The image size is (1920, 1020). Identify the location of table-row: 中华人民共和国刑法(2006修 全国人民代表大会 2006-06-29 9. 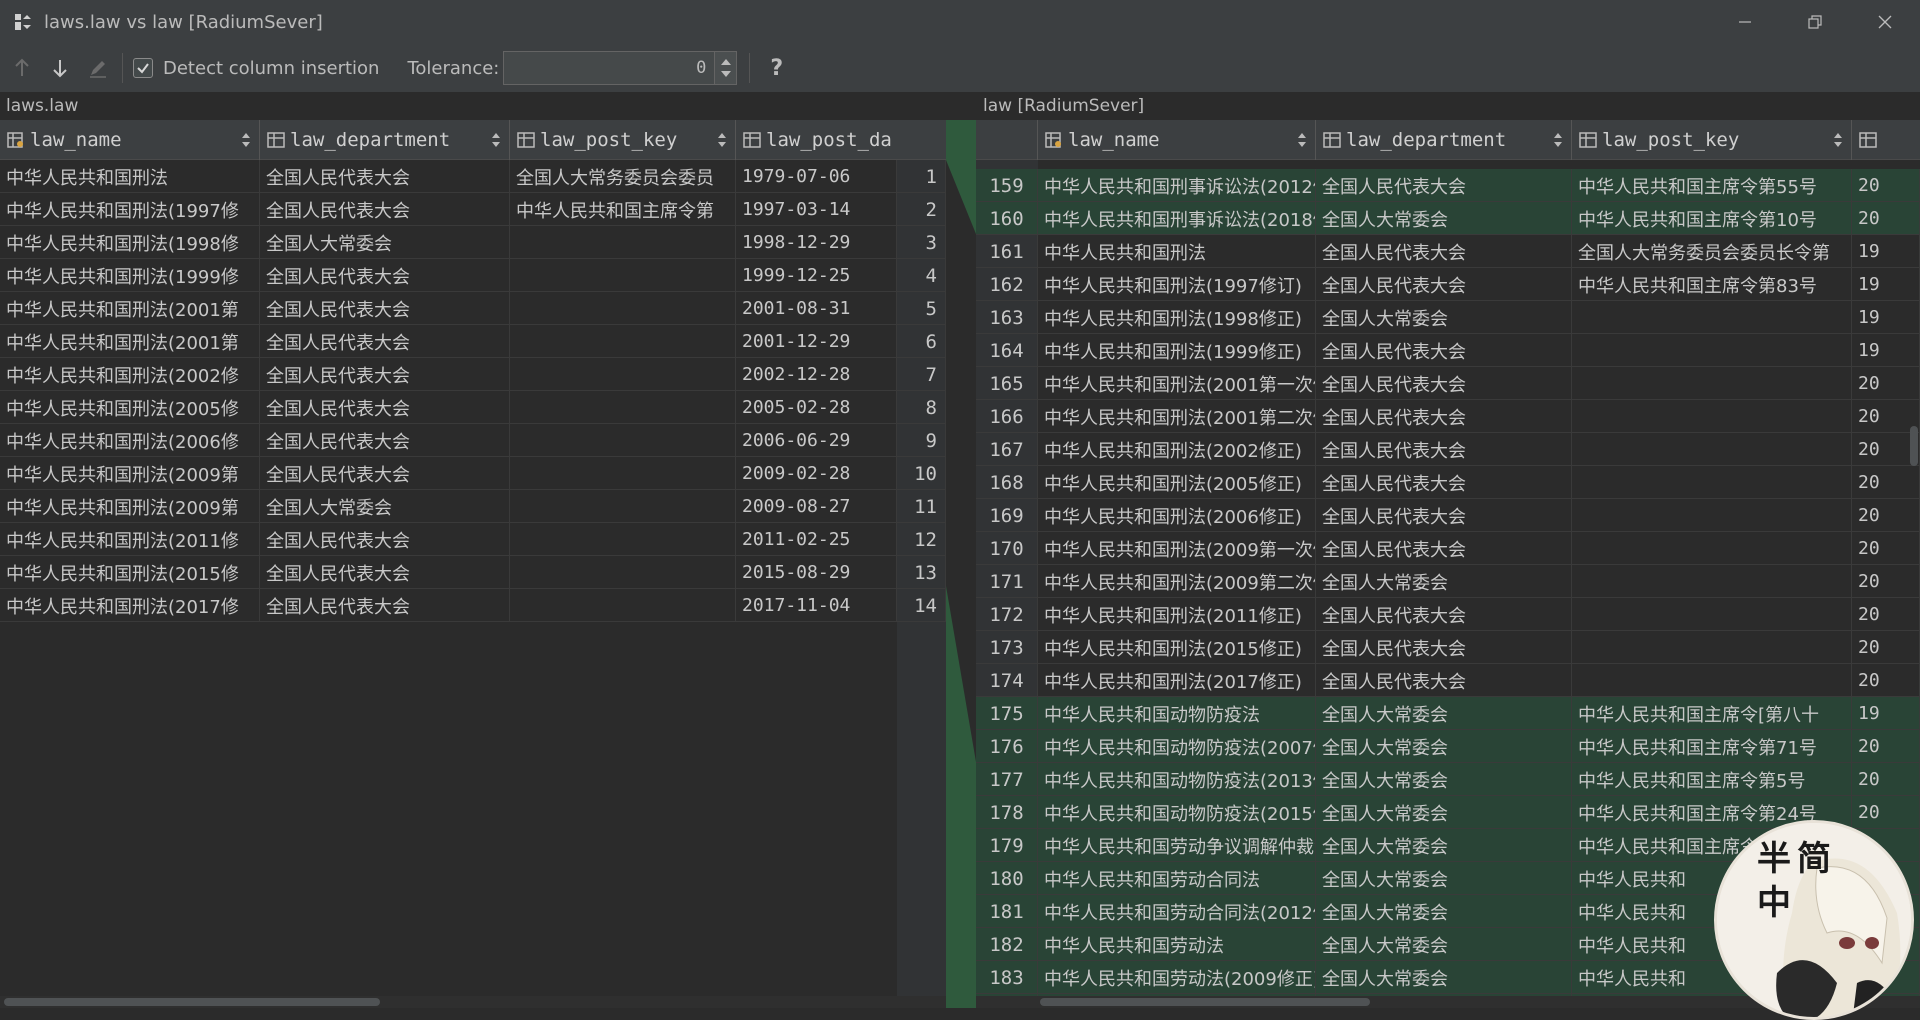
(473, 440).